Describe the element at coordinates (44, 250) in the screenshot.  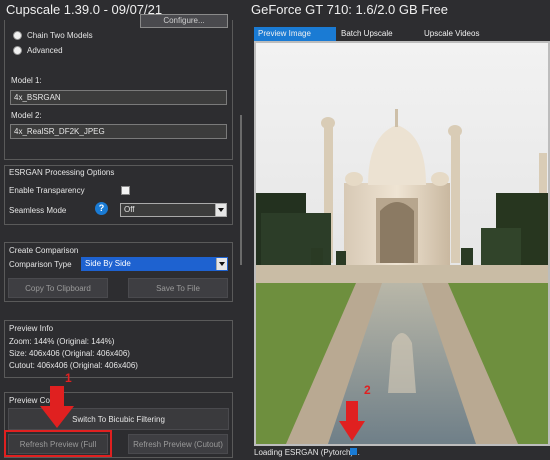
I see `comparison-title: Create Comparison` at that location.